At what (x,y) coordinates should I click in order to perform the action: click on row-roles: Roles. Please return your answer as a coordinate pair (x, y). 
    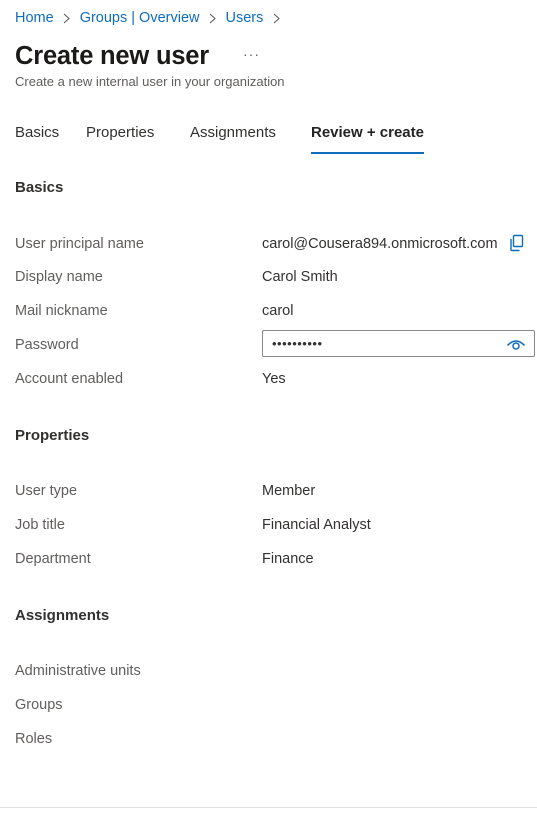
    Looking at the image, I should click on (275, 742).